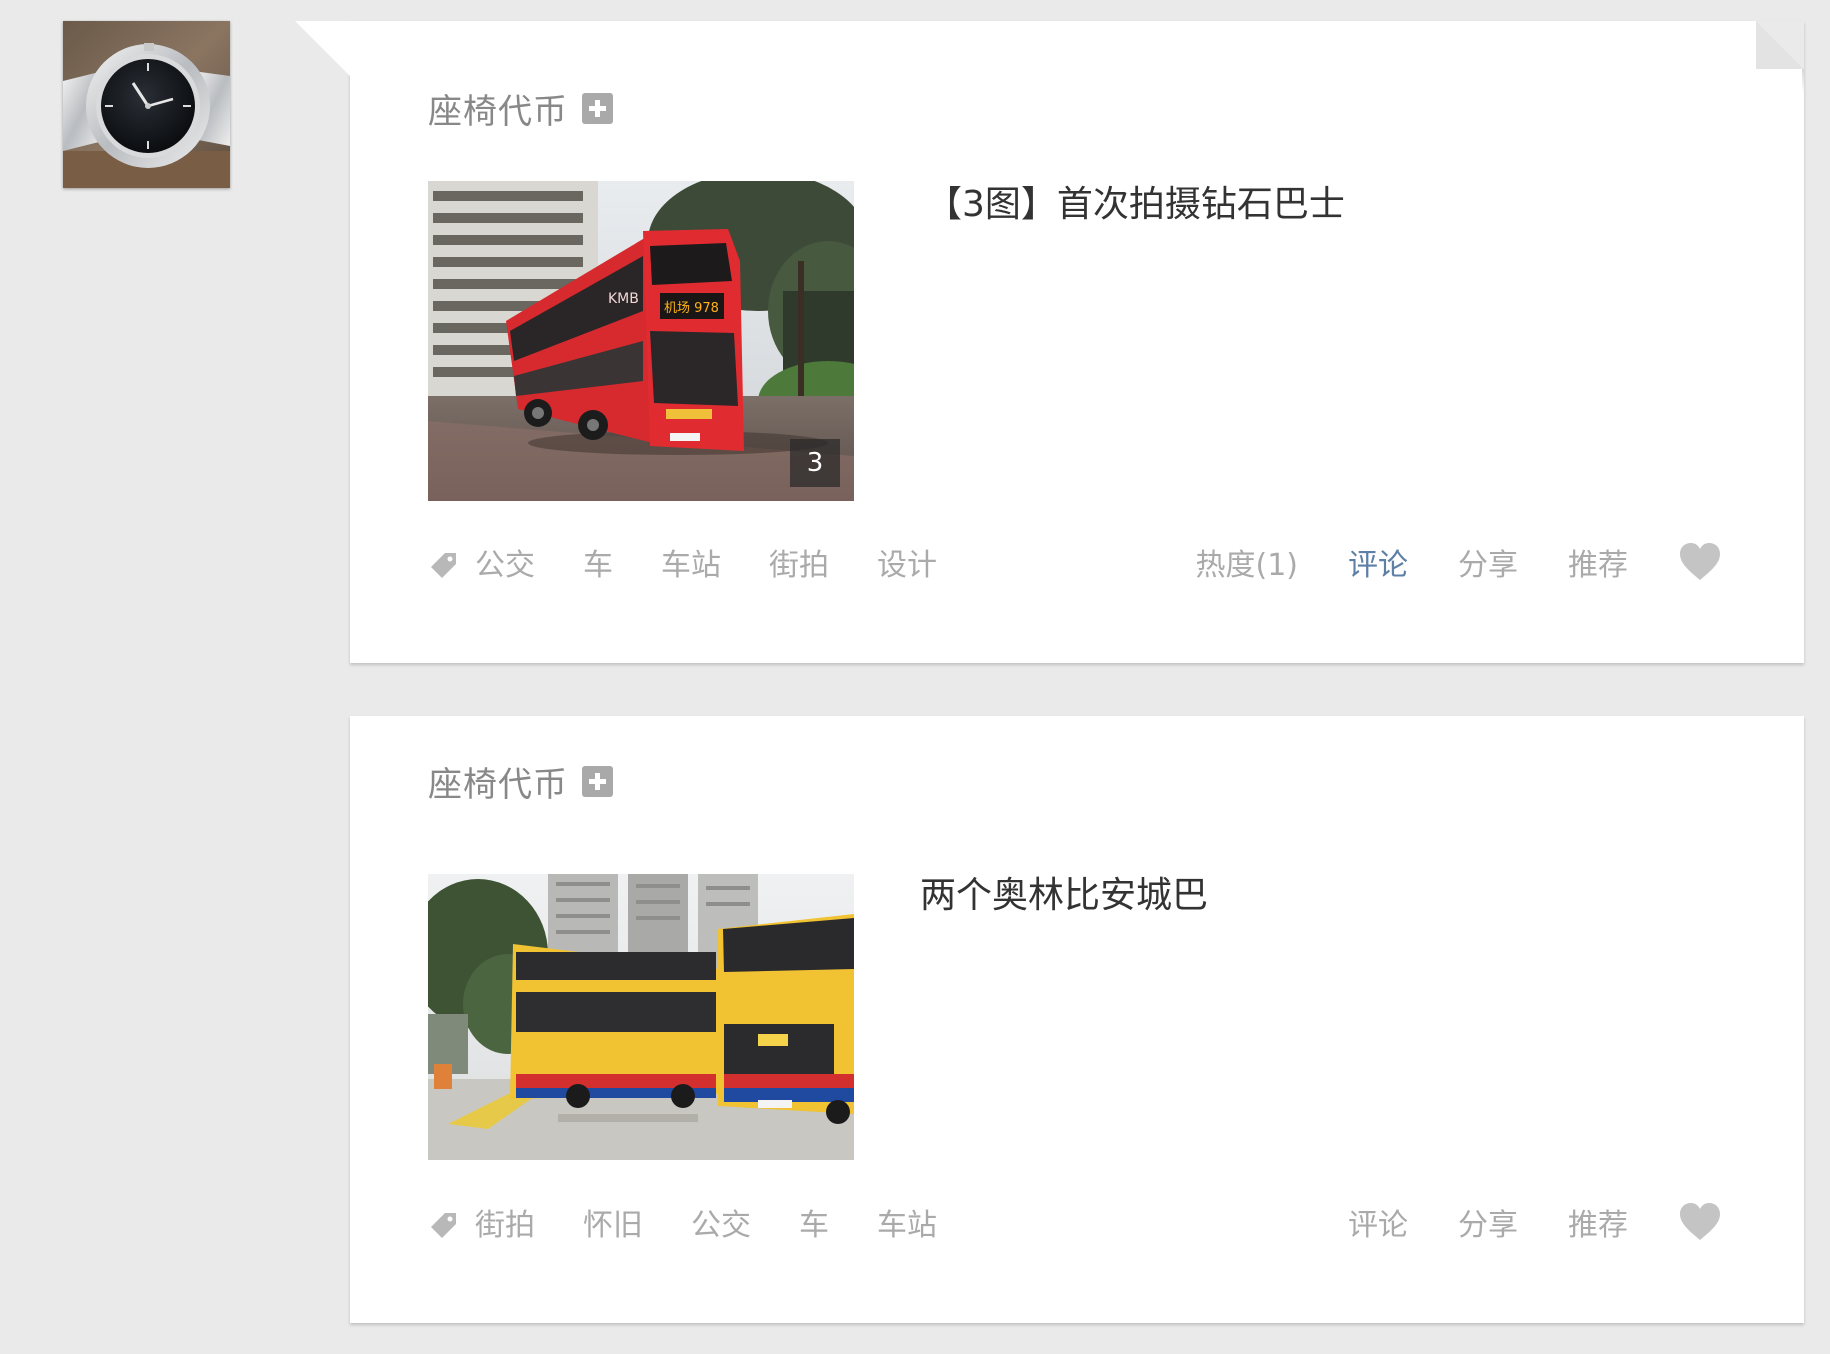  I want to click on tag-link: 设计, so click(907, 562).